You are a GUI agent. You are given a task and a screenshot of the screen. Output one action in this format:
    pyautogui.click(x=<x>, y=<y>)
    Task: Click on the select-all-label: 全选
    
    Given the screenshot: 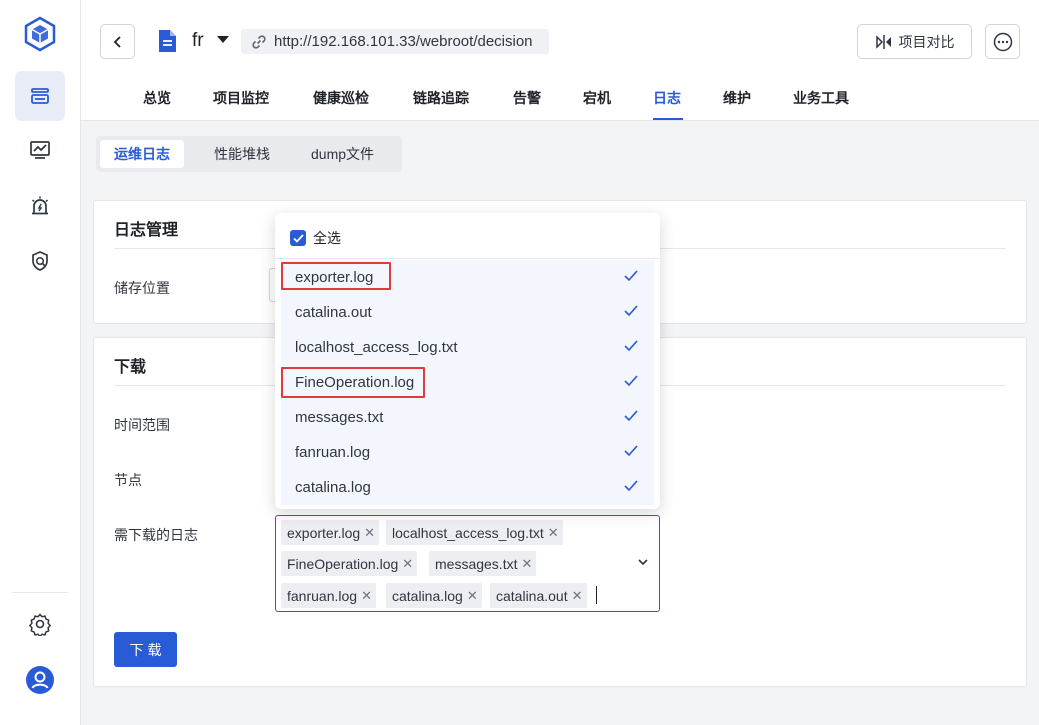 What is the action you would take?
    pyautogui.click(x=327, y=238)
    